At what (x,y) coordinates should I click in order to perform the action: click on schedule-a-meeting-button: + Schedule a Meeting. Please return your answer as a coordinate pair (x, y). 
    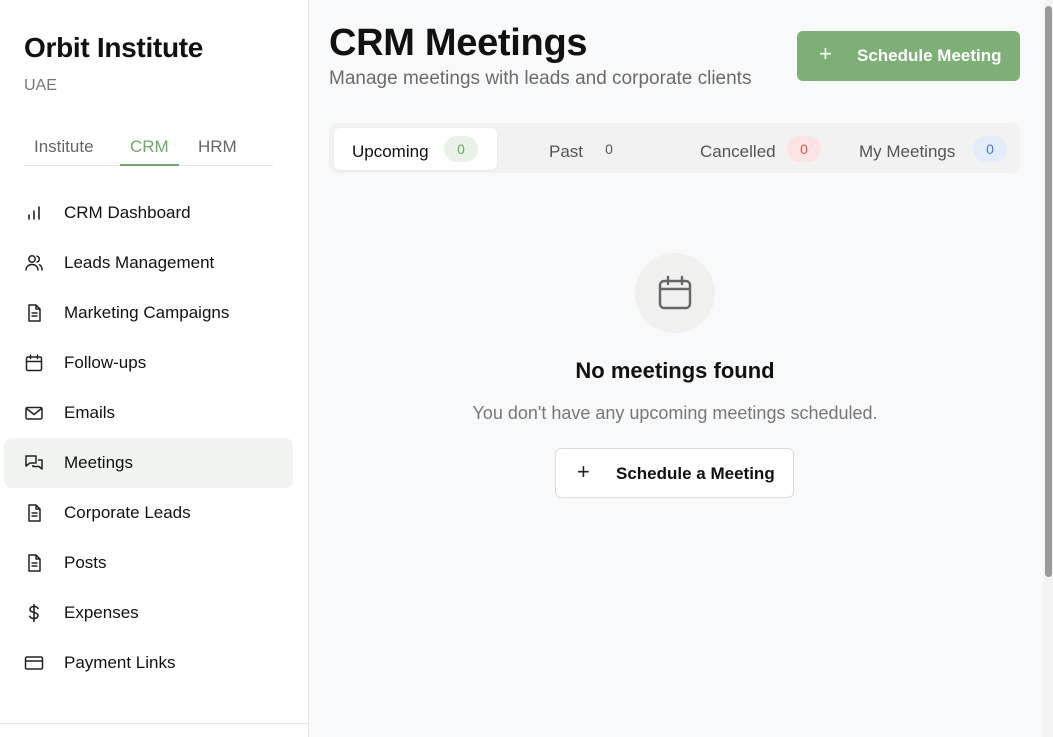
    Looking at the image, I should click on (674, 473).